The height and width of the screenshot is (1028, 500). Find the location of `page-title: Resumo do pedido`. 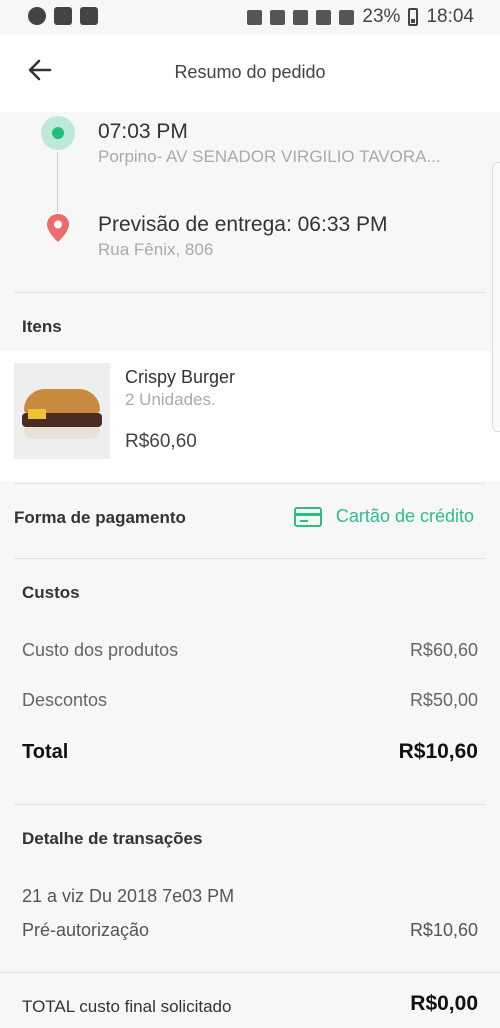

page-title: Resumo do pedido is located at coordinates (250, 72).